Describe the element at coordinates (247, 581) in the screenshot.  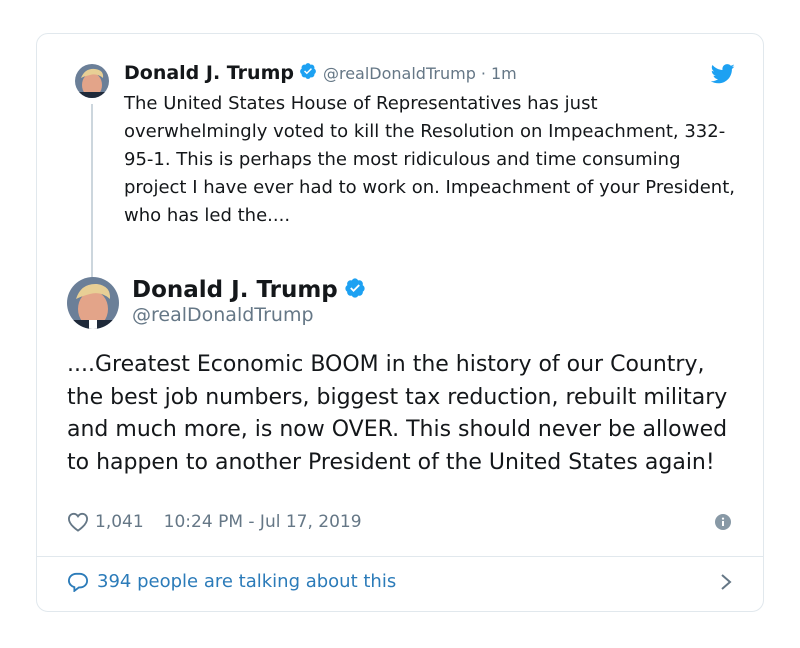
I see `talking-label: 394 people are talking about this` at that location.